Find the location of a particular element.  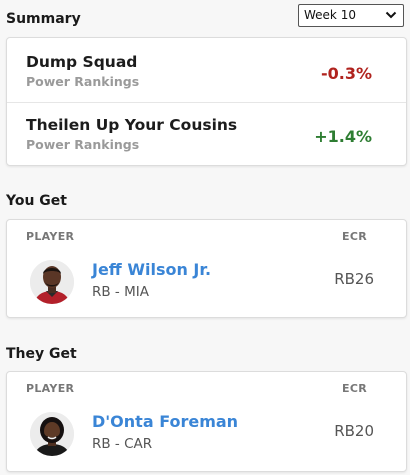

player-name-link: D'Onta Foreman is located at coordinates (165, 421).